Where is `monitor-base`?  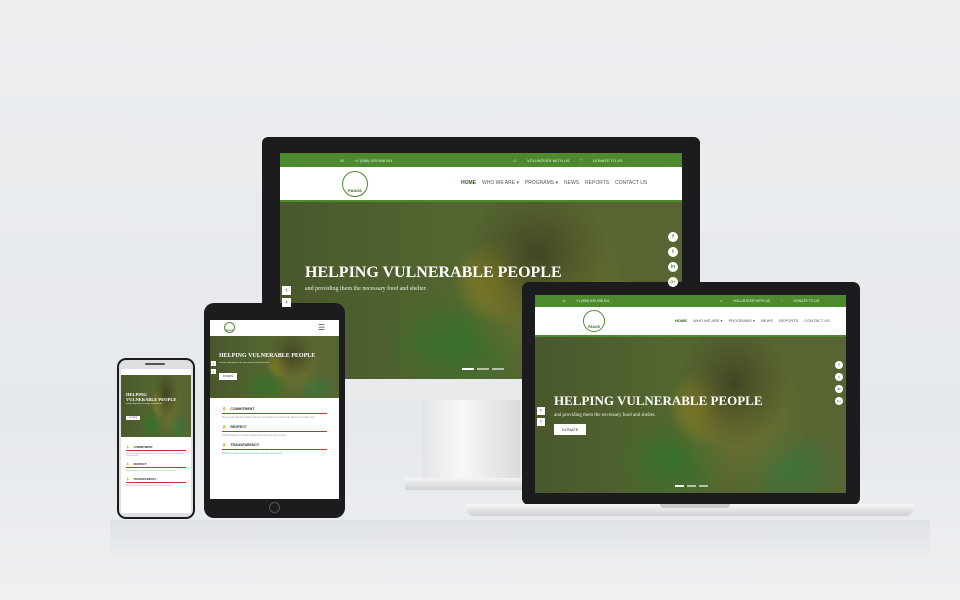 monitor-base is located at coordinates (469, 484).